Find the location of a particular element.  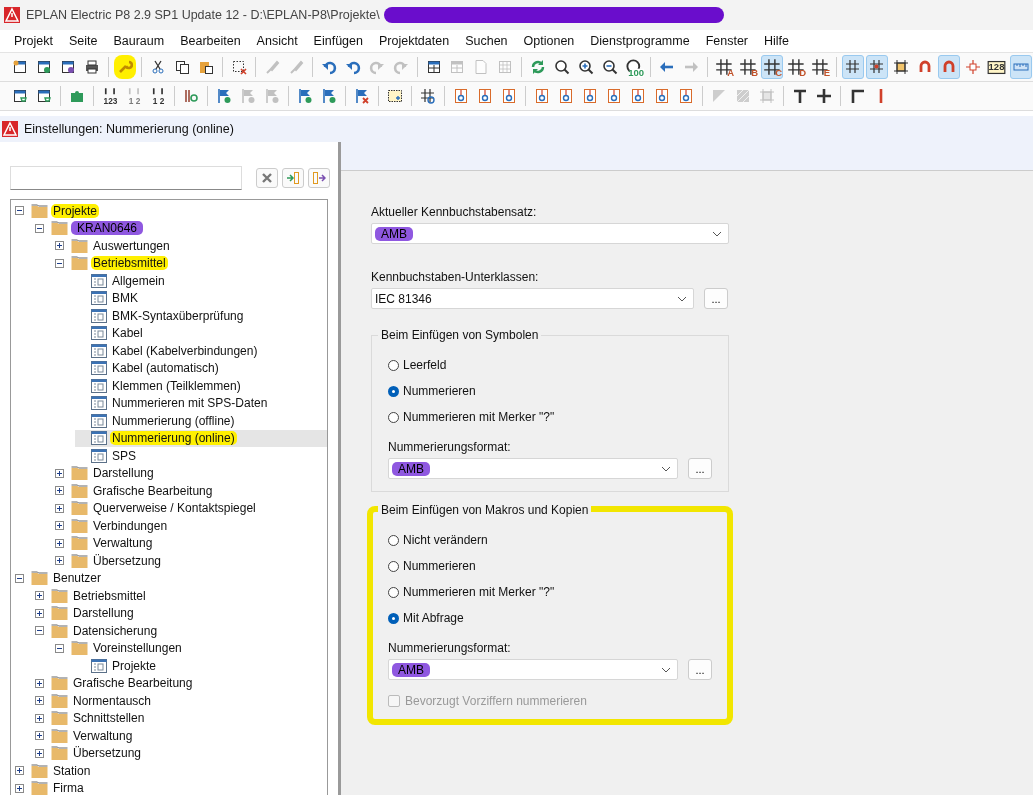

magnet-icon is located at coordinates (948, 67).